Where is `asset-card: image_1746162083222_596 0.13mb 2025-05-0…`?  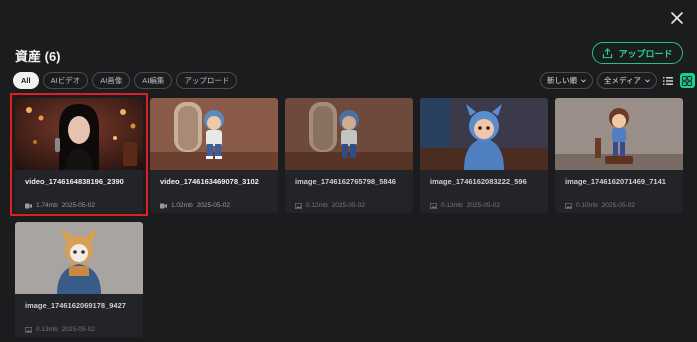 asset-card: image_1746162083222_596 0.13mb 2025-05-0… is located at coordinates (484, 155).